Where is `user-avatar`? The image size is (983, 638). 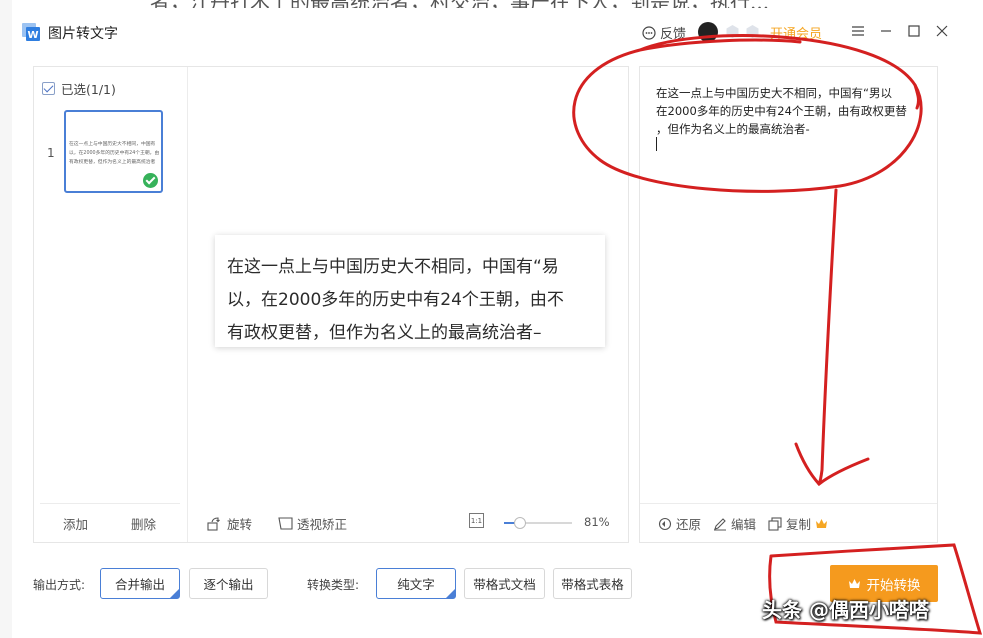
user-avatar is located at coordinates (708, 32).